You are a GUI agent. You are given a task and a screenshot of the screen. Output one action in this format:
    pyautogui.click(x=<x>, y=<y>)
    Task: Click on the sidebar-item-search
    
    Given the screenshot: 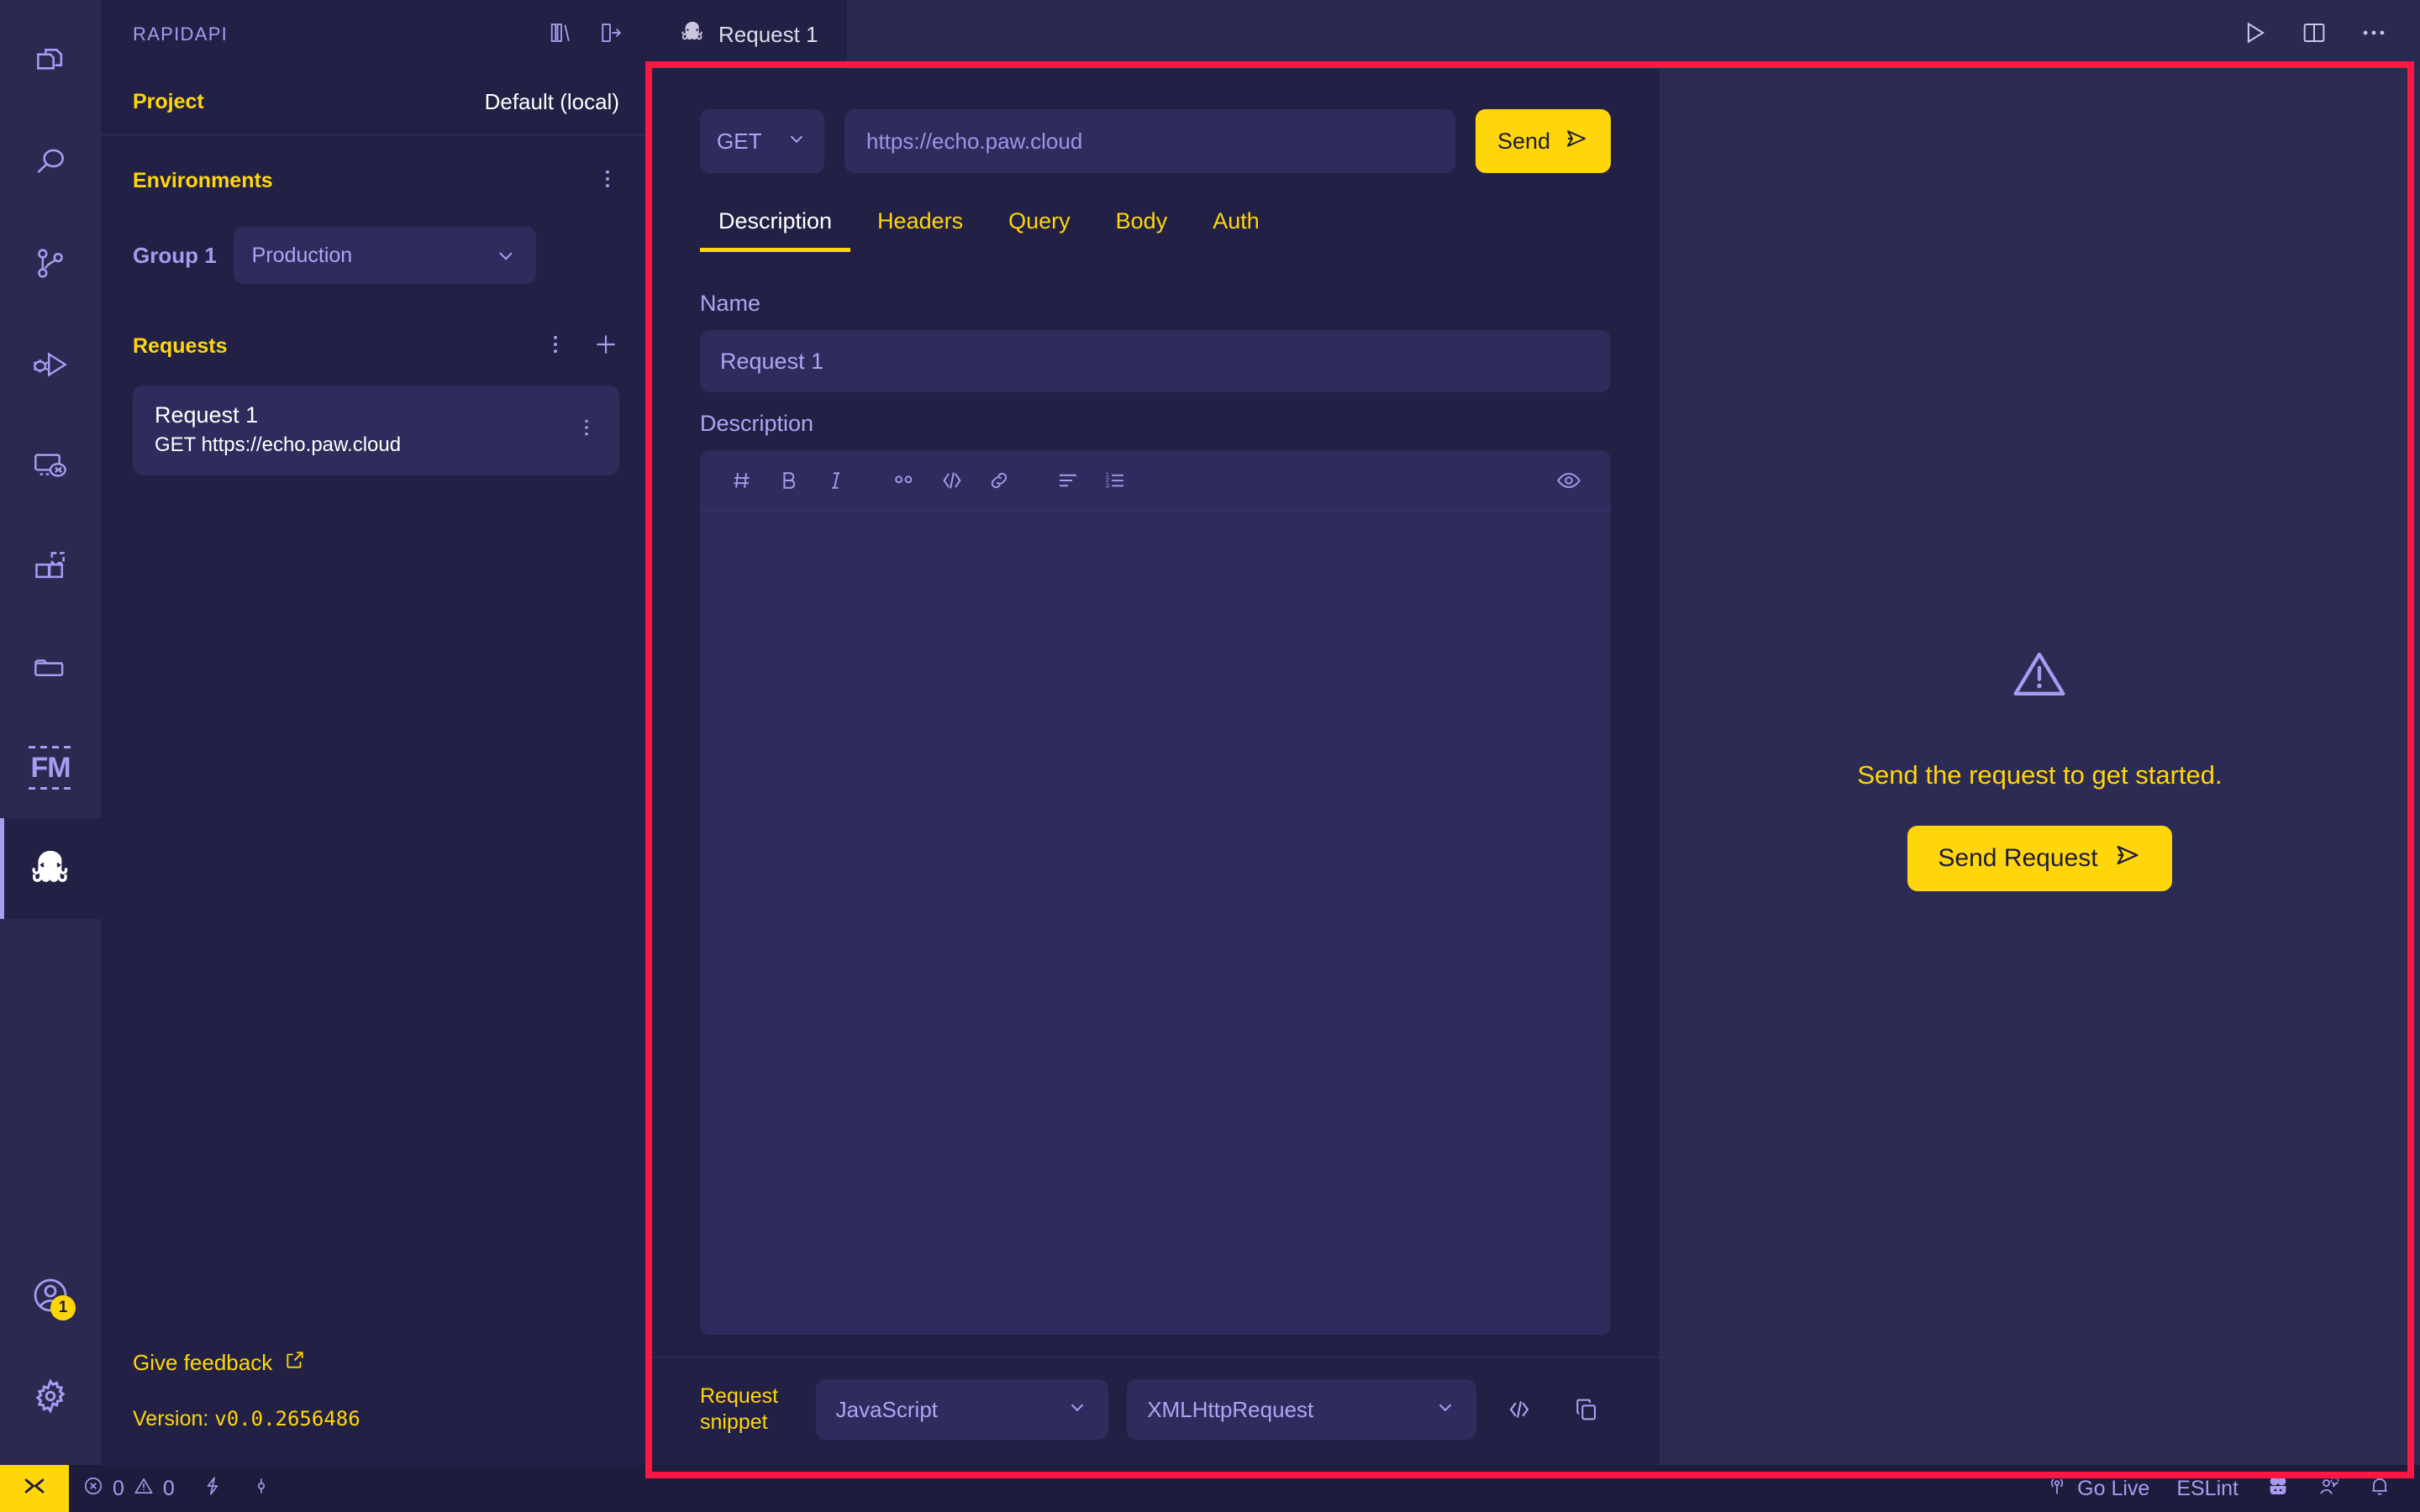 What is the action you would take?
    pyautogui.click(x=51, y=163)
    